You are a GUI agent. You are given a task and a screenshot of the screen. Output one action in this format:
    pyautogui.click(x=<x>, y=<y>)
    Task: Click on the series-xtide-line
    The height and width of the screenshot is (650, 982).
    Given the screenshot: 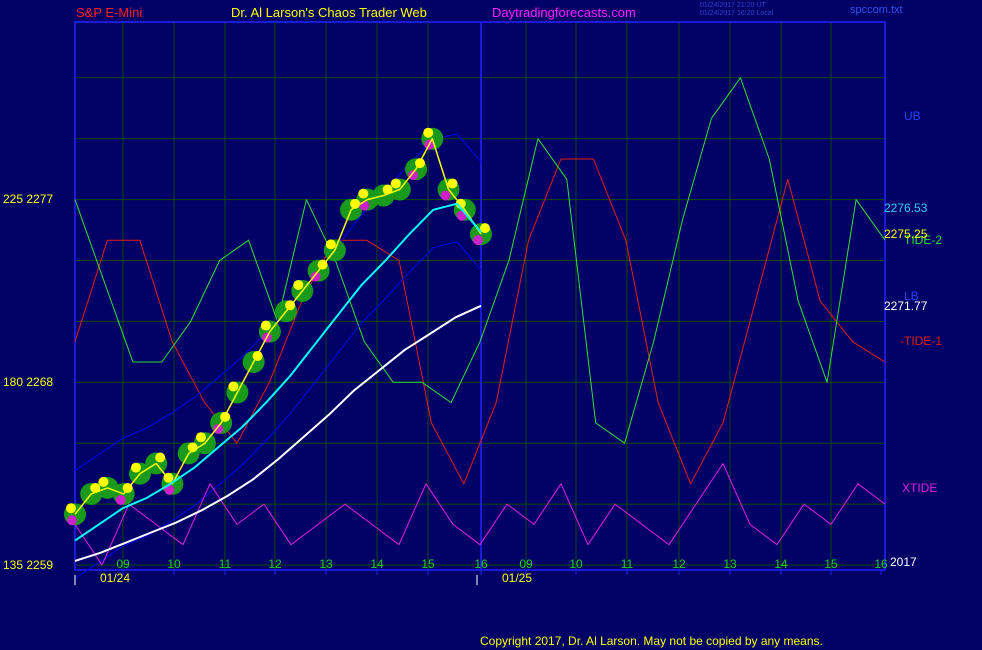 What is the action you would take?
    pyautogui.click(x=480, y=514)
    